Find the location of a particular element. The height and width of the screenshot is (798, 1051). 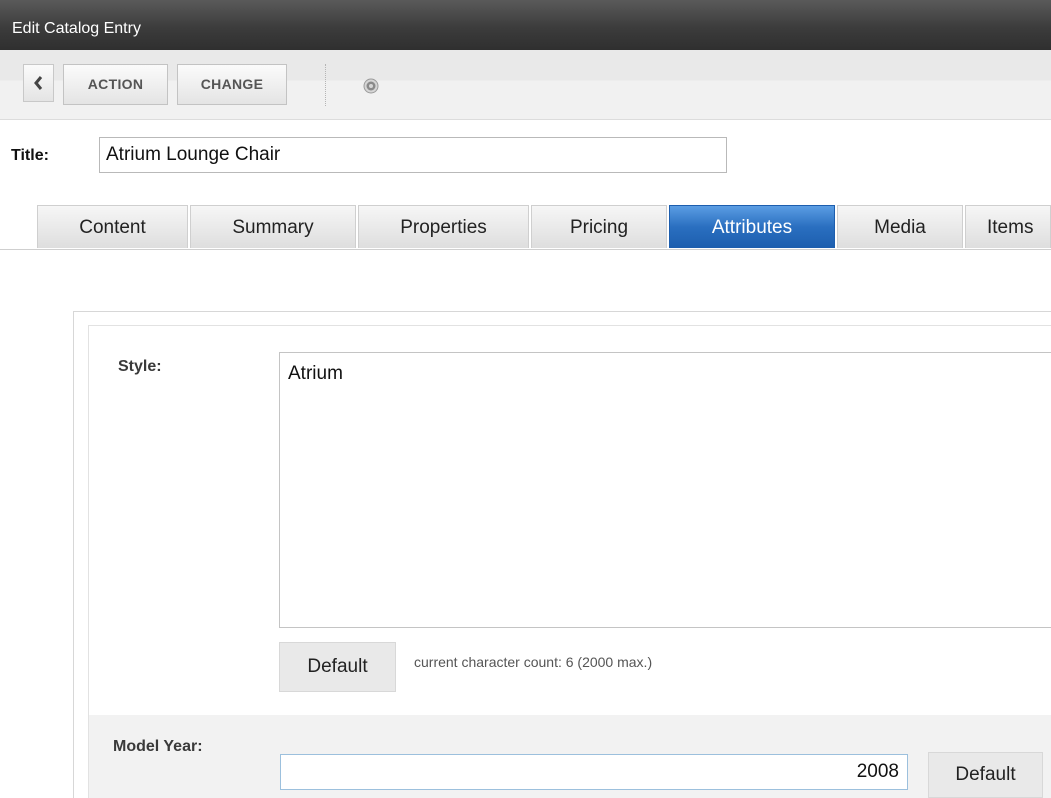

action-button: ACTION is located at coordinates (115, 84).